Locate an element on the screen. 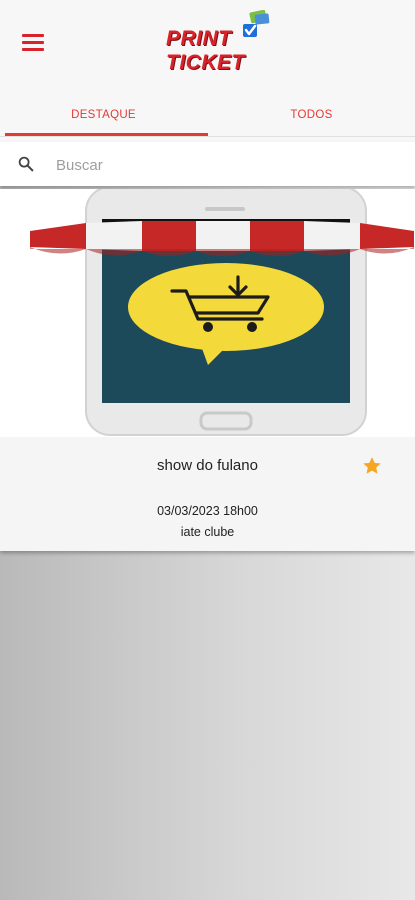  tab-destaque: DESTAQUE is located at coordinates (103, 115).